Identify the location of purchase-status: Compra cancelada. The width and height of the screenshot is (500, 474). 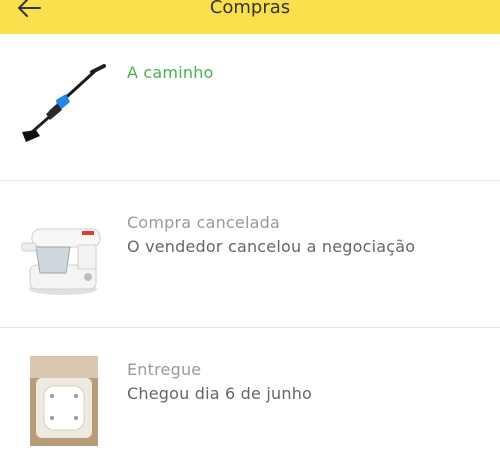
(203, 222).